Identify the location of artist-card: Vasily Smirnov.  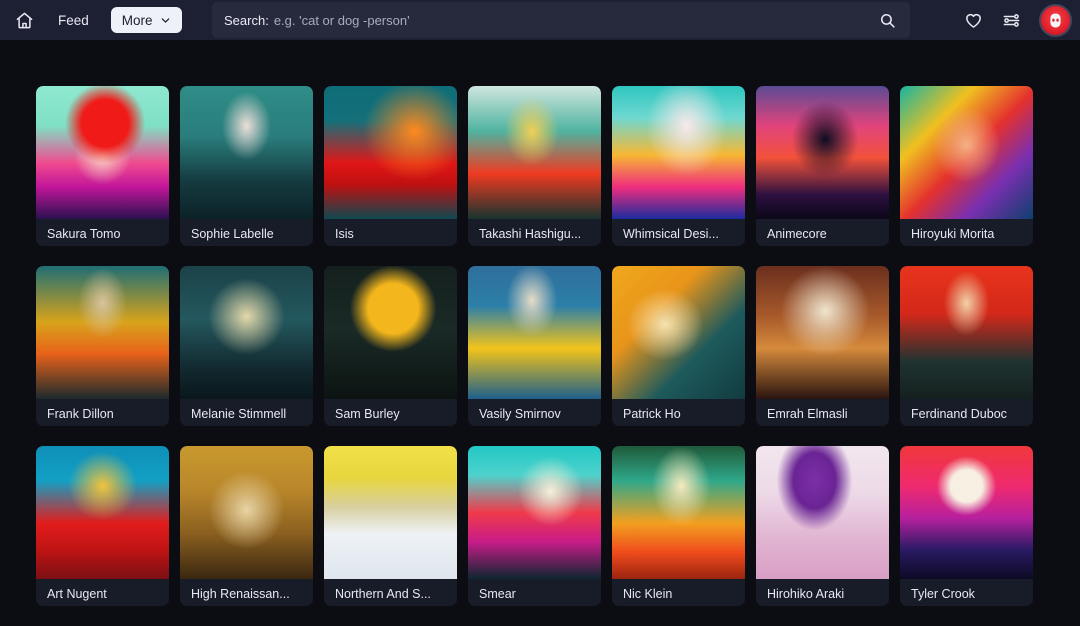
(534, 346).